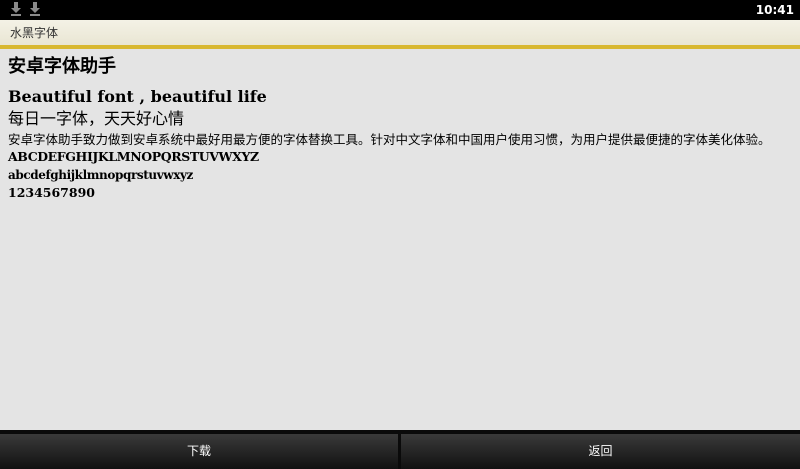 Image resolution: width=800 pixels, height=469 pixels. I want to click on uppercase-sample: ABCDEFGHIJKLMNOPQRSTUVWXYZ, so click(133, 156).